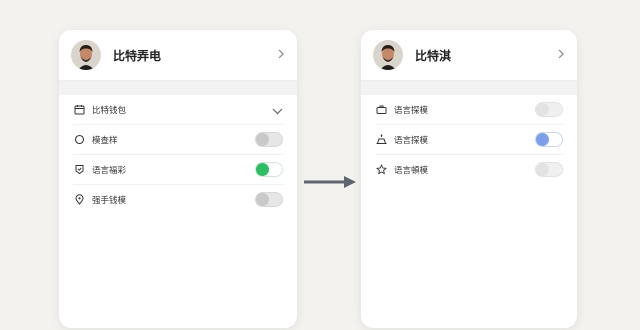 The width and height of the screenshot is (640, 330). Describe the element at coordinates (433, 55) in the screenshot. I see `profile-name: 比特淇` at that location.